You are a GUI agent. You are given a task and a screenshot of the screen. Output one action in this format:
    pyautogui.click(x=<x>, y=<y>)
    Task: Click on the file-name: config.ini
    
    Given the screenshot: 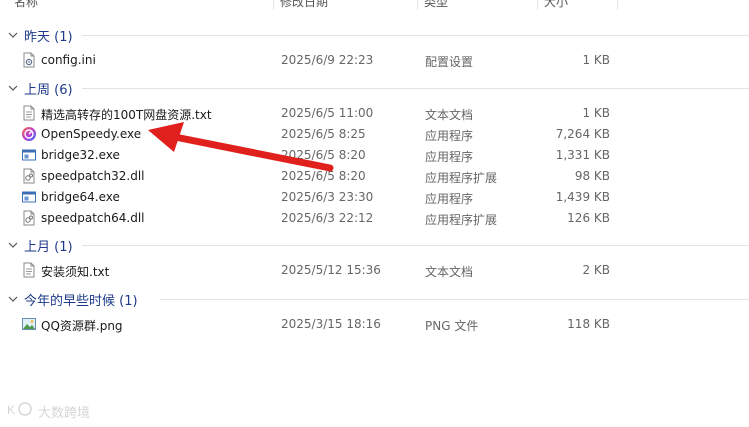 What is the action you would take?
    pyautogui.click(x=68, y=60)
    